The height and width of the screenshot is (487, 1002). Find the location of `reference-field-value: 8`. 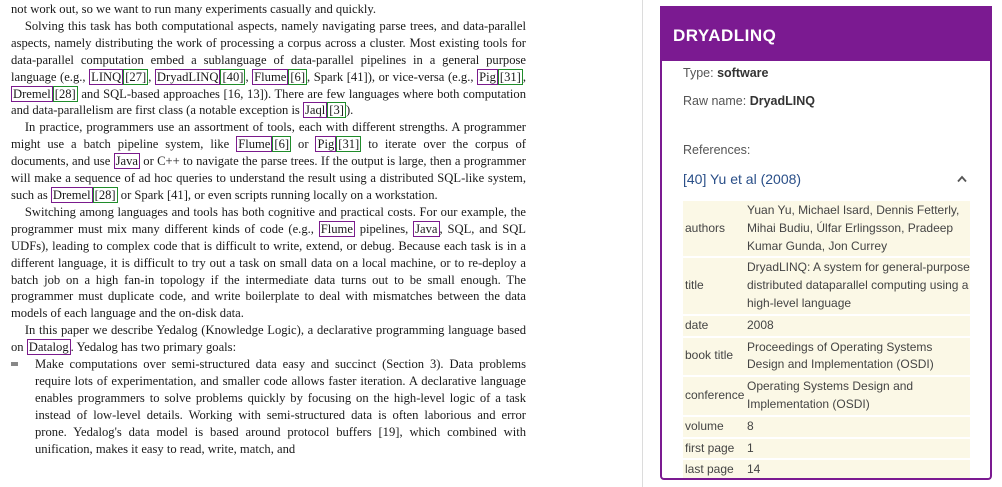

reference-field-value: 8 is located at coordinates (858, 426).